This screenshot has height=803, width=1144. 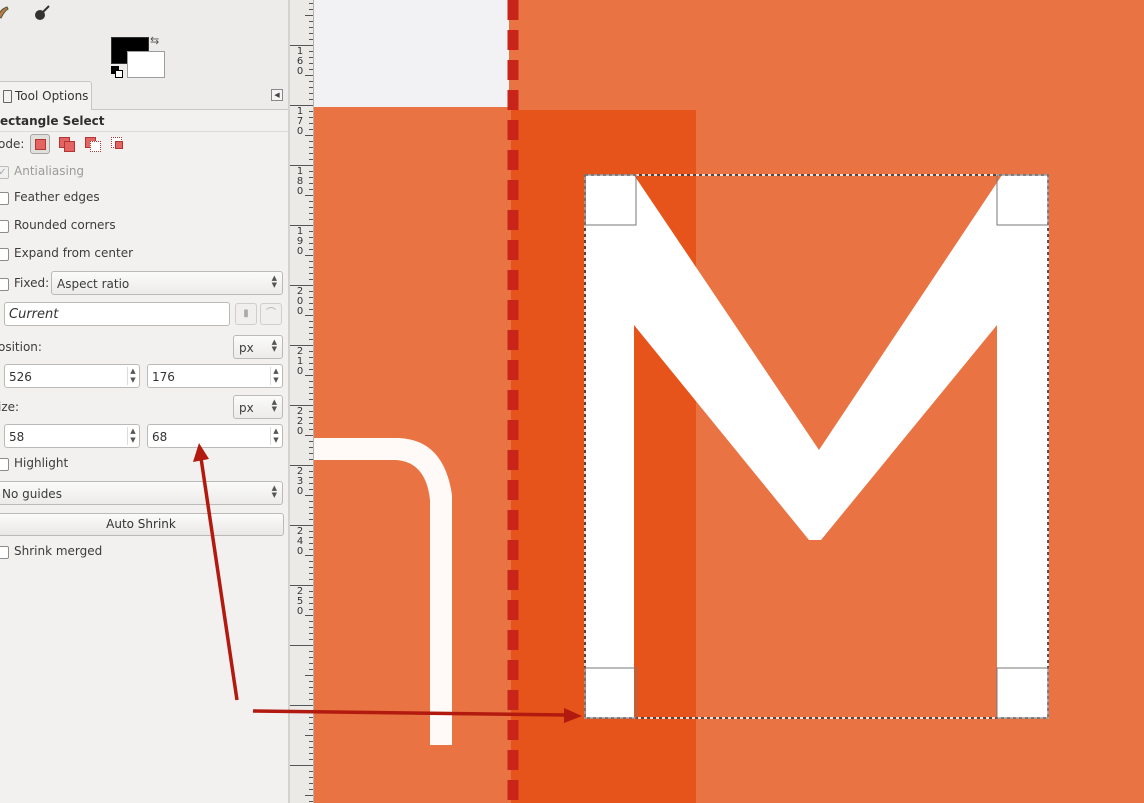 What do you see at coordinates (12, 144) in the screenshot?
I see `mode-label: ode:` at bounding box center [12, 144].